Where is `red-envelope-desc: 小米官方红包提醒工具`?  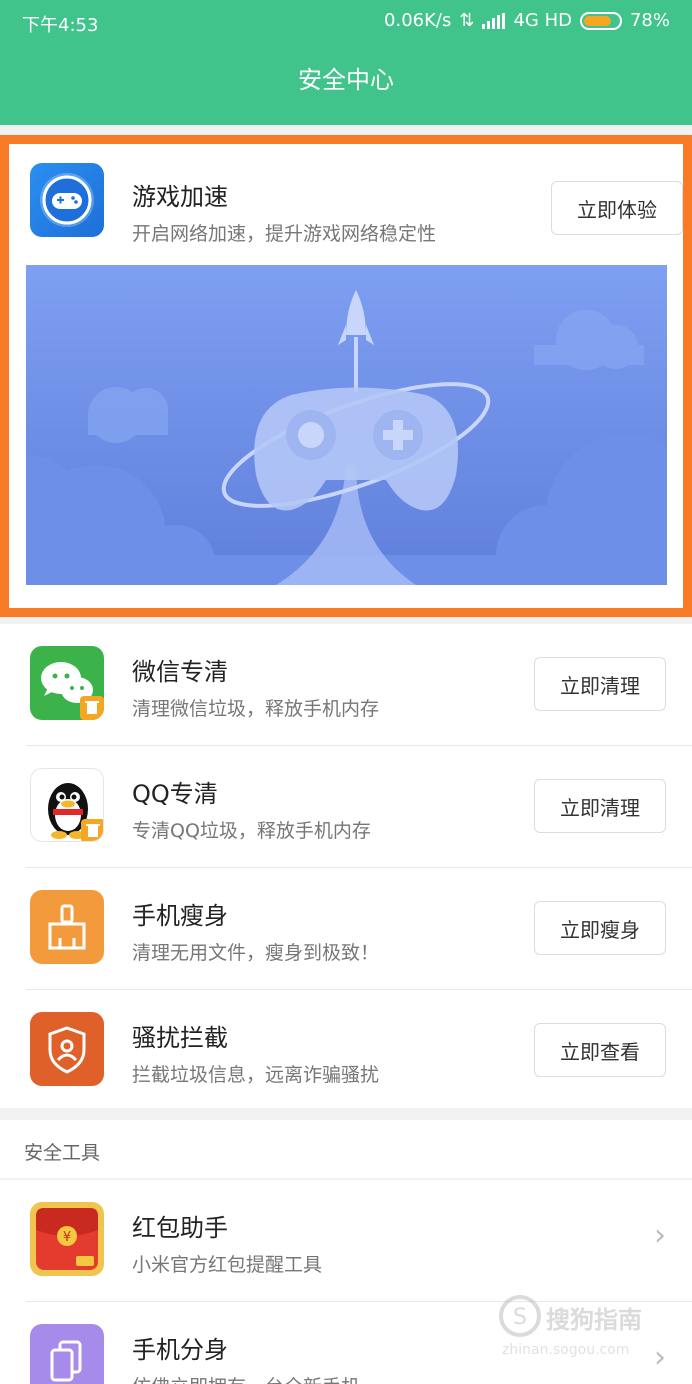 red-envelope-desc: 小米官方红包提醒工具 is located at coordinates (227, 1265).